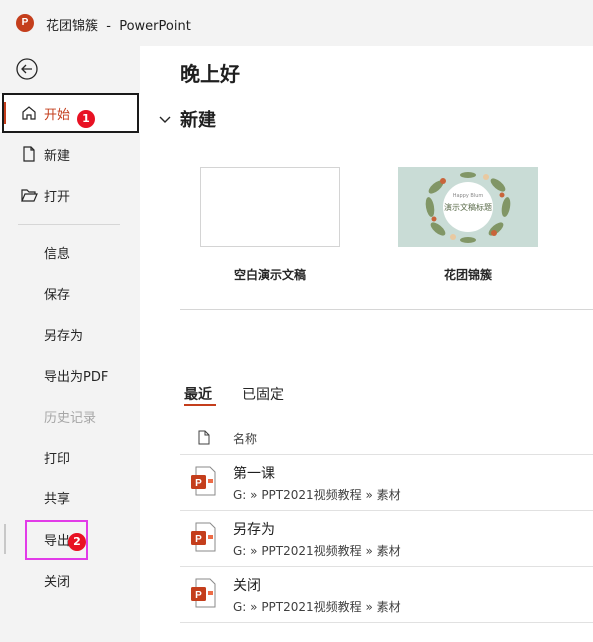 This screenshot has height=642, width=593. What do you see at coordinates (198, 120) in the screenshot?
I see `new-section-title: 新建` at bounding box center [198, 120].